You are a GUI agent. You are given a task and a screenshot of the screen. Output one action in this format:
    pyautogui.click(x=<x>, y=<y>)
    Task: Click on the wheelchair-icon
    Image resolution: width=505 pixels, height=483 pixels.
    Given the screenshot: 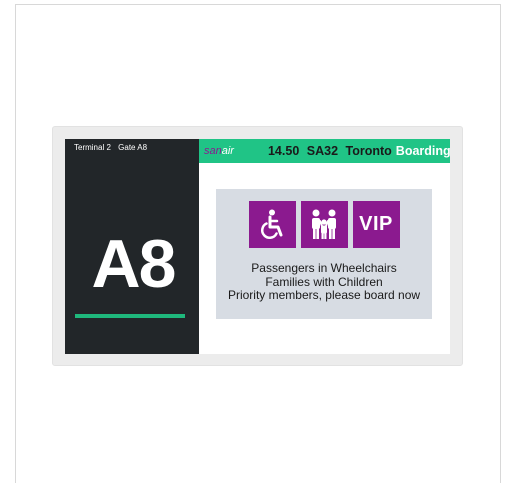 What is the action you would take?
    pyautogui.click(x=271, y=224)
    